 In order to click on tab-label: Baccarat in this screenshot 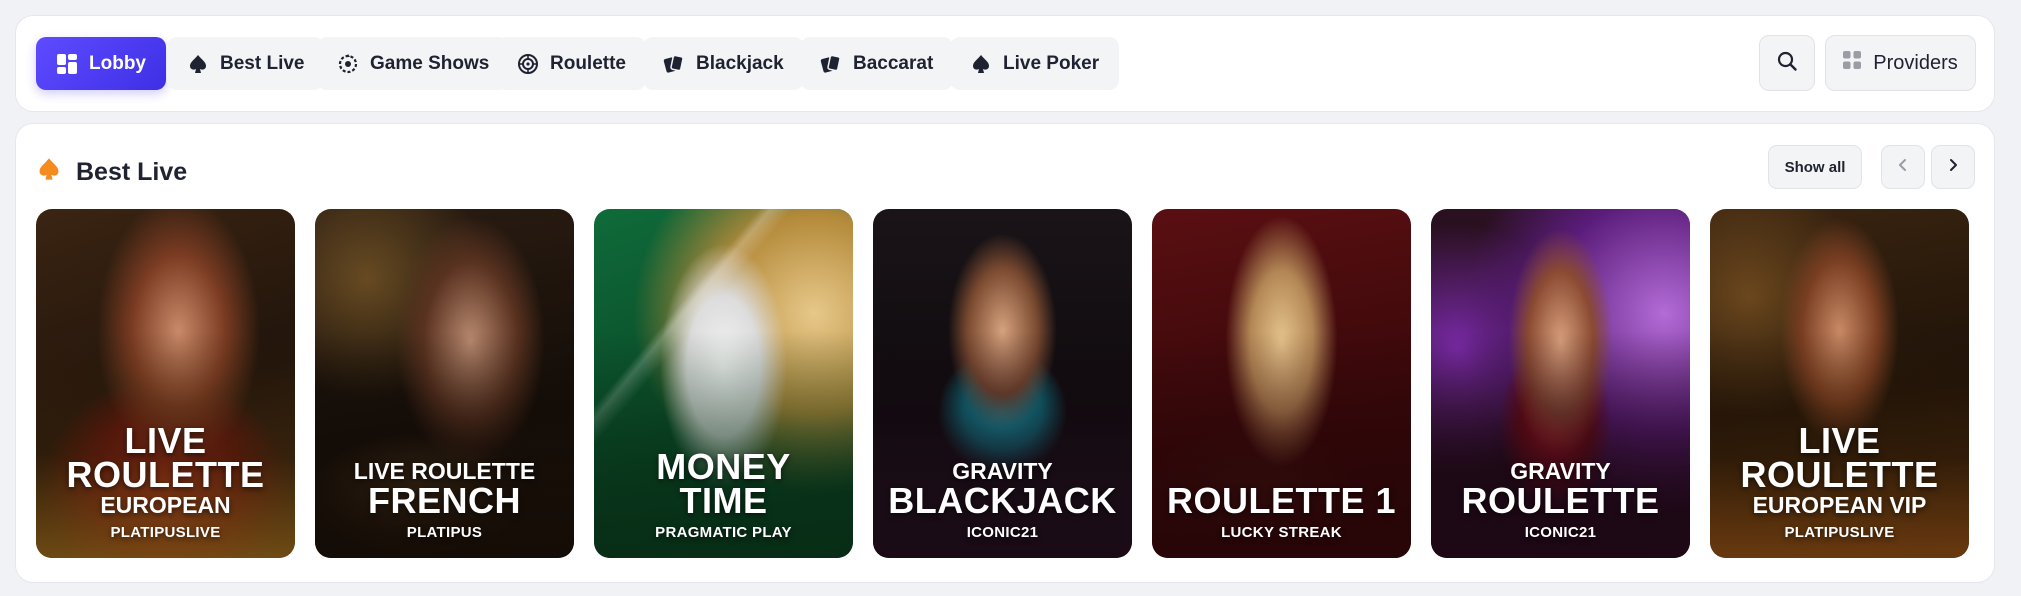, I will do `click(893, 63)`.